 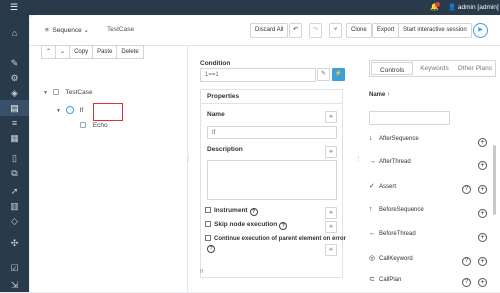 What do you see at coordinates (14, 123) in the screenshot?
I see `list-icon: ≡` at bounding box center [14, 123].